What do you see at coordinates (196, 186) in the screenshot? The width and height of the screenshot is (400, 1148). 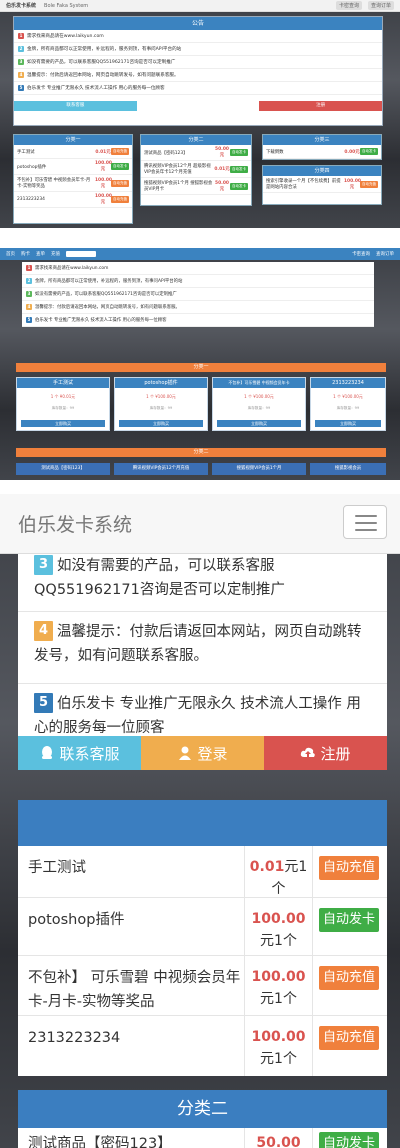 I see `product-row: 搜狐视频VIP会员1个月 搜狐影视会员VIP月卡 50.00元 自动发卡` at bounding box center [196, 186].